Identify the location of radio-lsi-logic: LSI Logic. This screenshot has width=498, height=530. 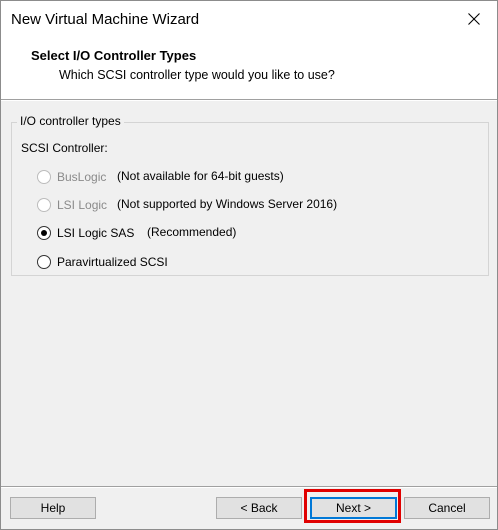
(72, 205).